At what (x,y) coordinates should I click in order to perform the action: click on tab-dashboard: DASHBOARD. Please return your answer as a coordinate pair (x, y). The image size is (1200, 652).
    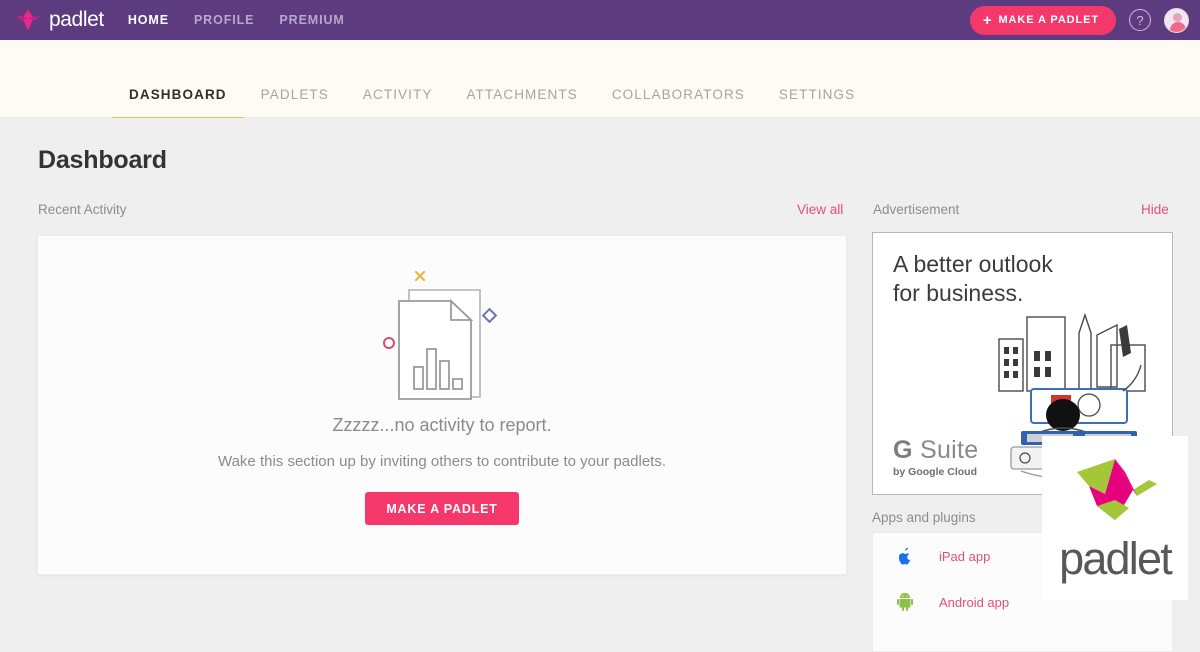
    Looking at the image, I should click on (178, 104).